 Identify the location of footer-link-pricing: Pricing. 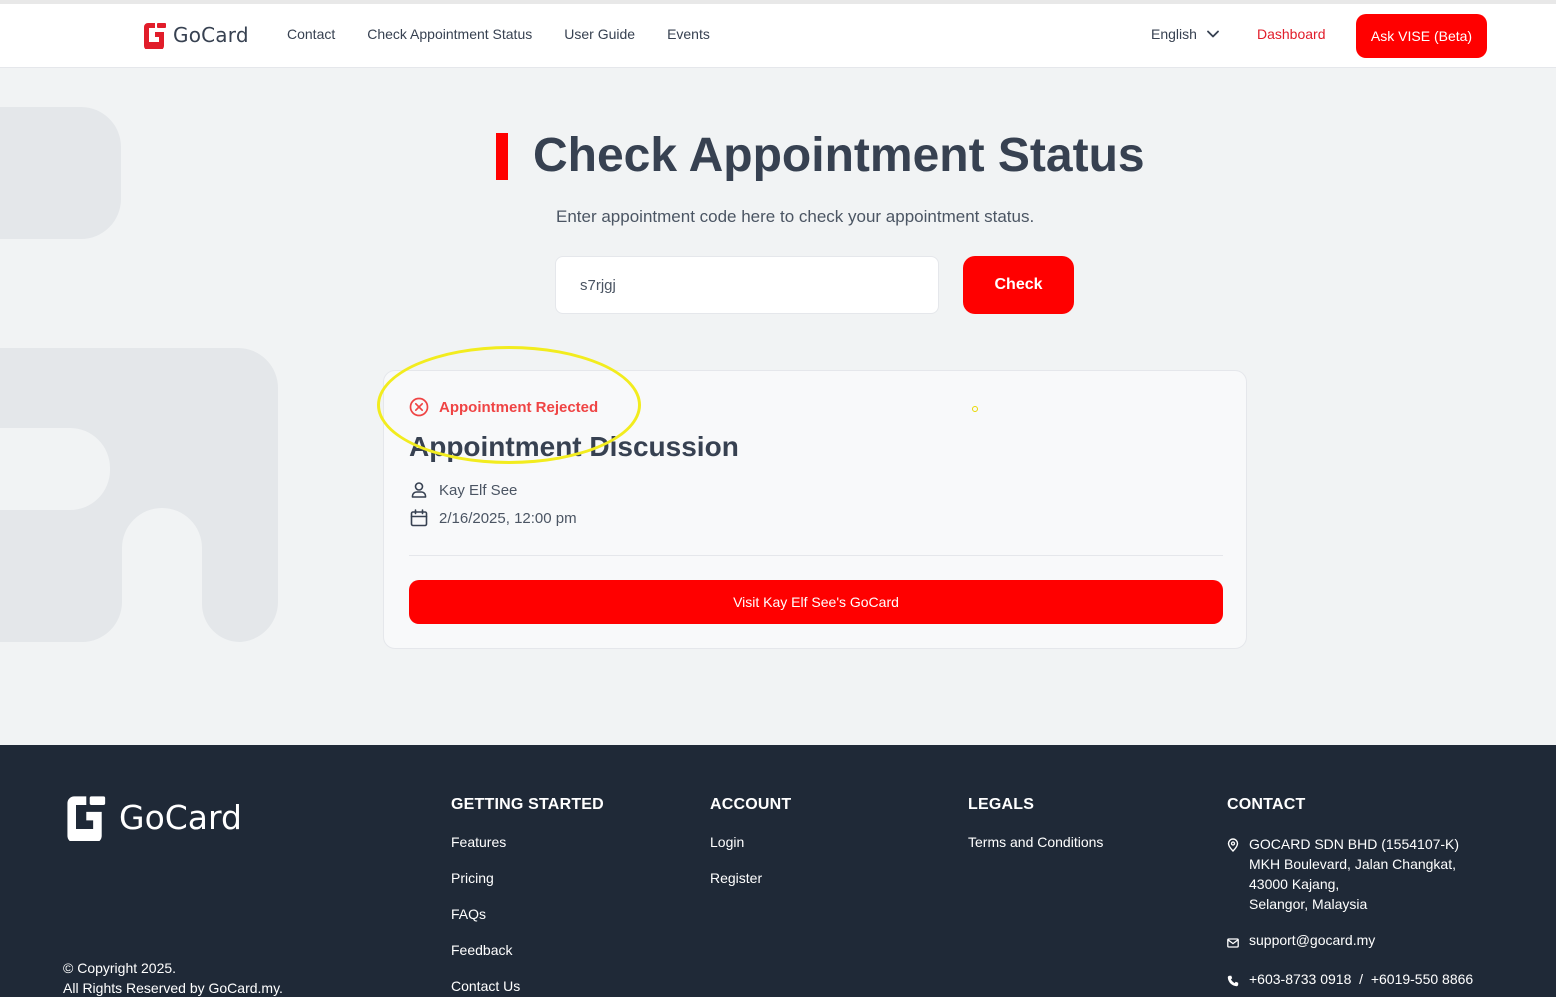
(527, 879).